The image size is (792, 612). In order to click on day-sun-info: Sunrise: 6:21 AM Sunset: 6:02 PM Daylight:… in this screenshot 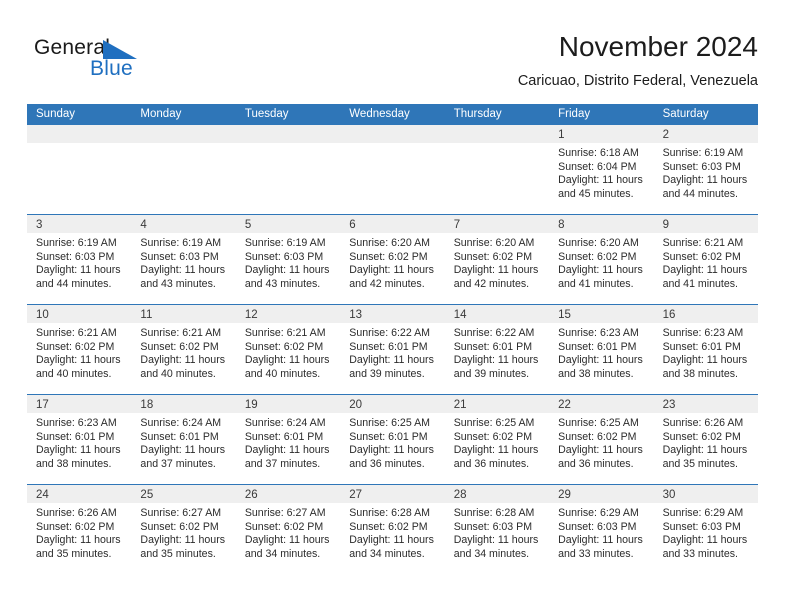, I will do `click(706, 262)`.